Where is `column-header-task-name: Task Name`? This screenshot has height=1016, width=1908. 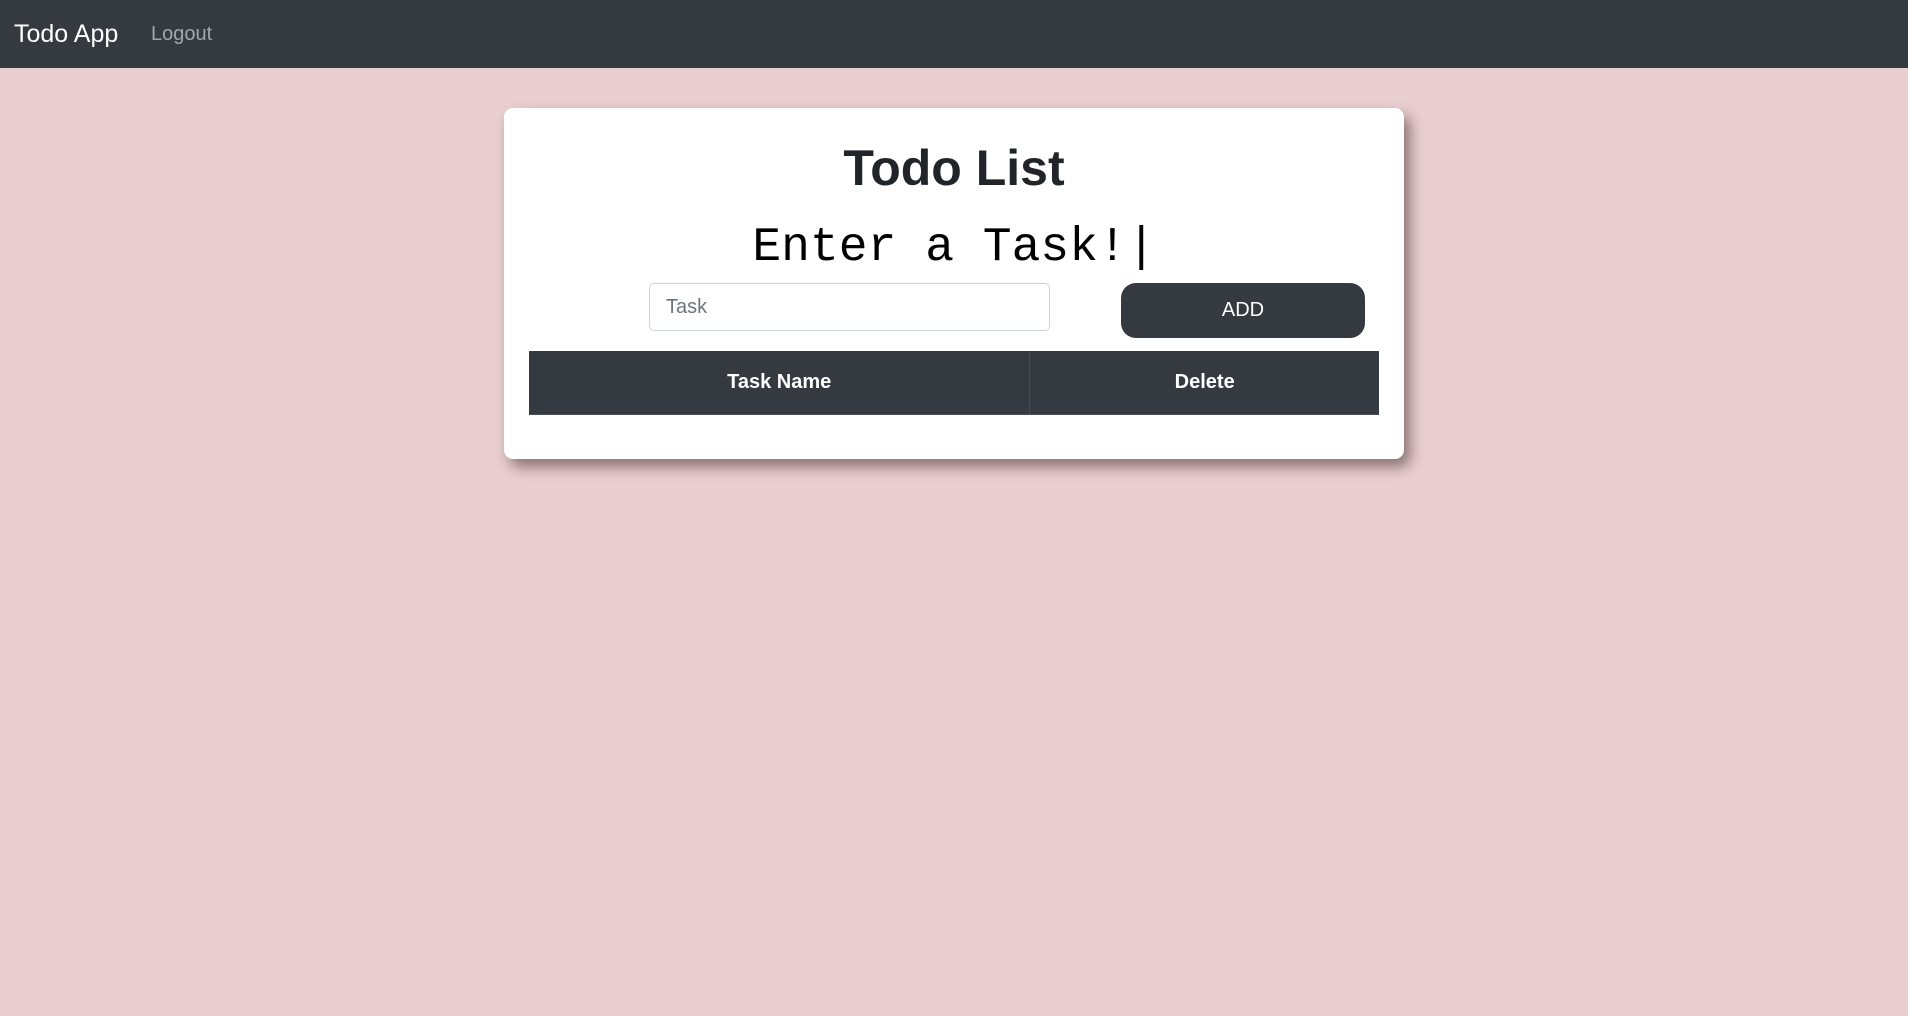
column-header-task-name: Task Name is located at coordinates (780, 383).